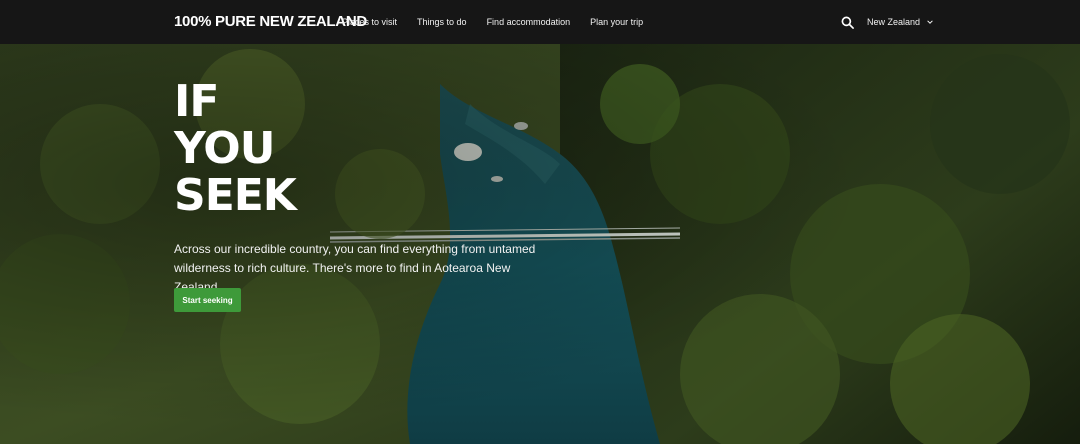 The width and height of the screenshot is (1080, 444). Describe the element at coordinates (894, 22) in the screenshot. I see `region-label: New Zealand` at that location.